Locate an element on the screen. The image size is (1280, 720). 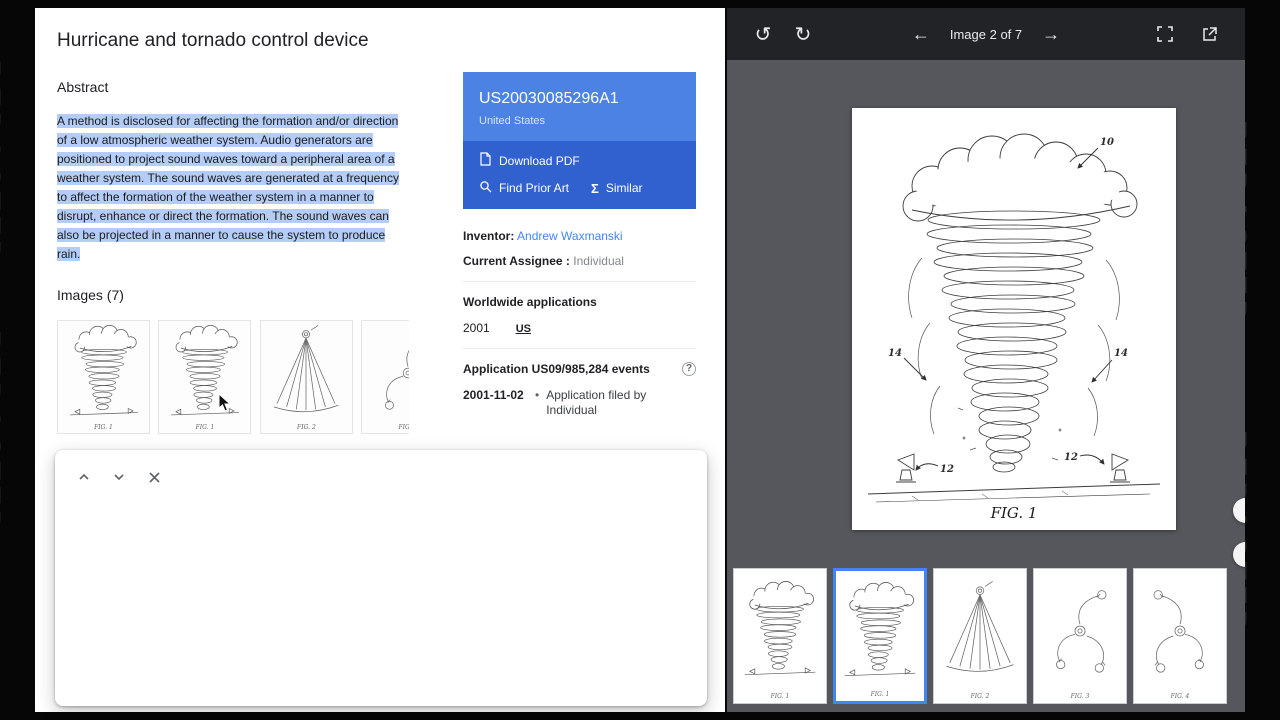
find-previous-button is located at coordinates (84, 477).